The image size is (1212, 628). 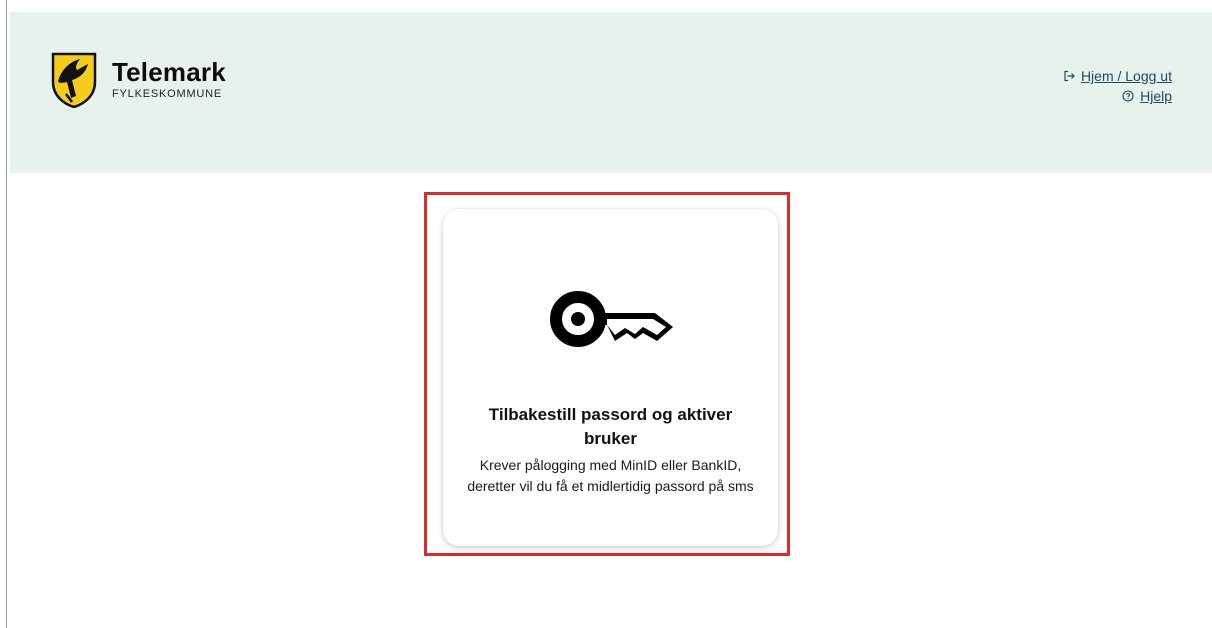 What do you see at coordinates (1128, 96) in the screenshot?
I see `help-circle-icon` at bounding box center [1128, 96].